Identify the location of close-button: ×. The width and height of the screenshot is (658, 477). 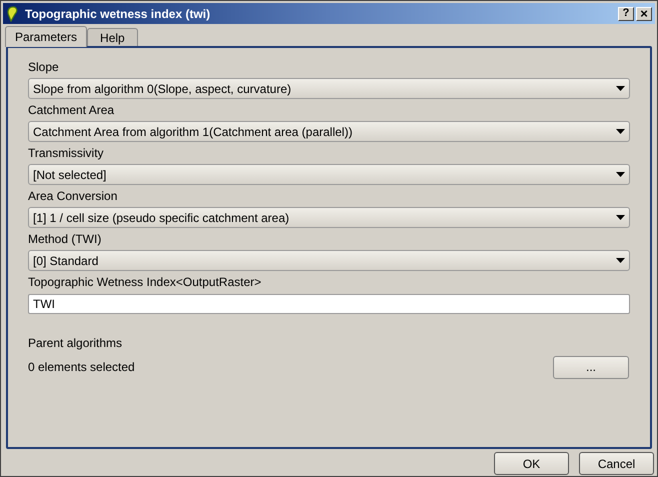
(644, 13).